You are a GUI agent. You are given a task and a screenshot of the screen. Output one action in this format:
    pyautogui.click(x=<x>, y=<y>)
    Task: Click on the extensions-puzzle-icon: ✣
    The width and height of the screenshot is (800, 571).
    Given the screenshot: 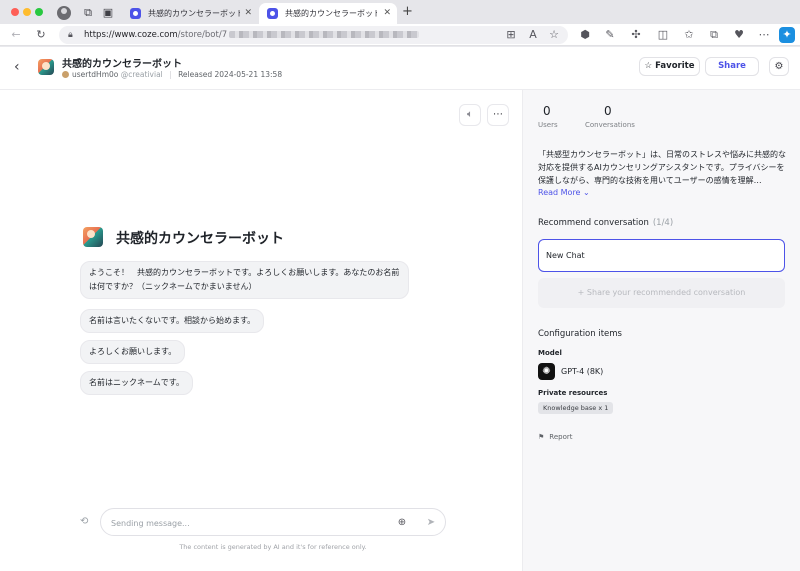 What is the action you would take?
    pyautogui.click(x=636, y=35)
    